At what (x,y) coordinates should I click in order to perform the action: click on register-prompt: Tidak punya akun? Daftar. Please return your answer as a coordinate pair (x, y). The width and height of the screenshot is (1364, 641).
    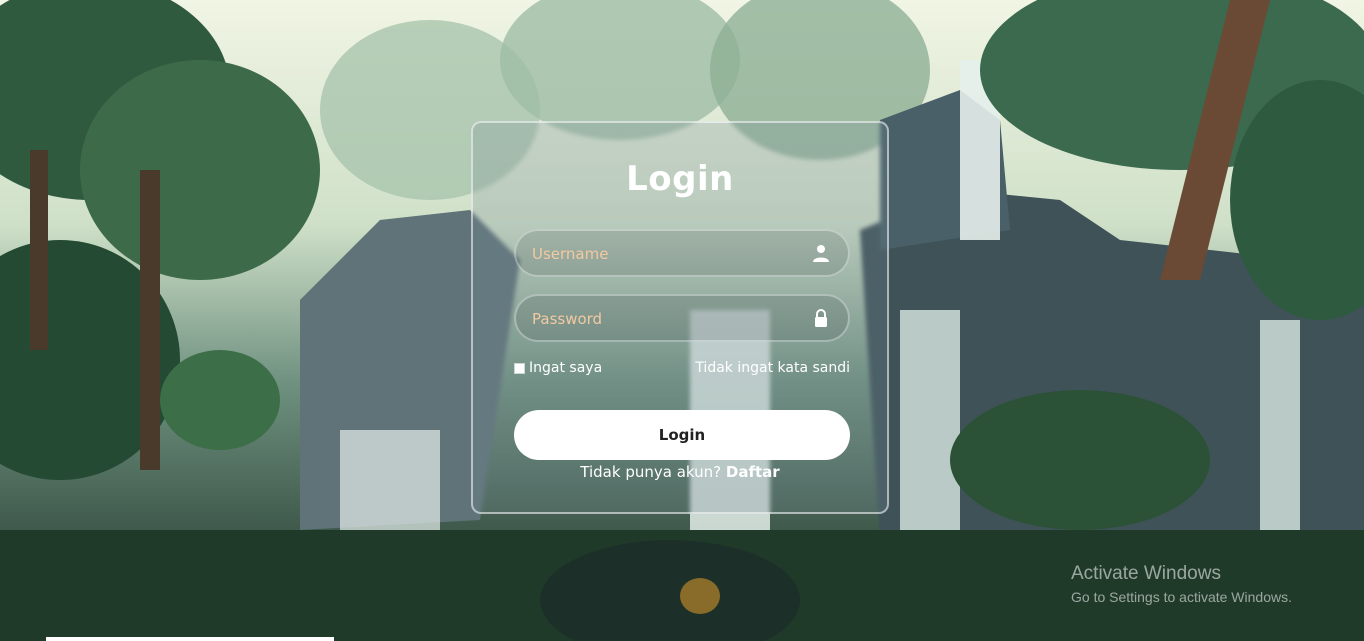
    Looking at the image, I should click on (680, 472).